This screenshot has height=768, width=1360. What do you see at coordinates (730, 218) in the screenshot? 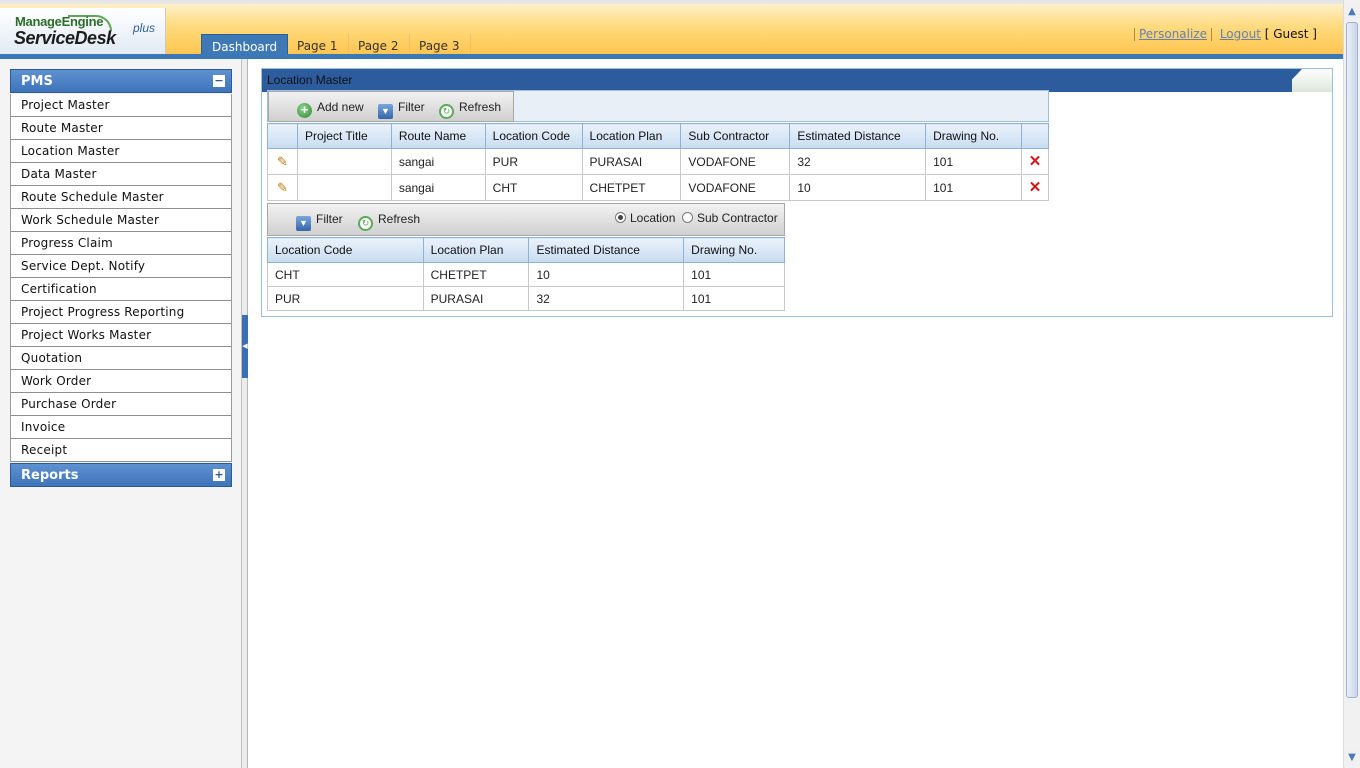
I see `radio-sub-contractor: Sub Contractor` at bounding box center [730, 218].